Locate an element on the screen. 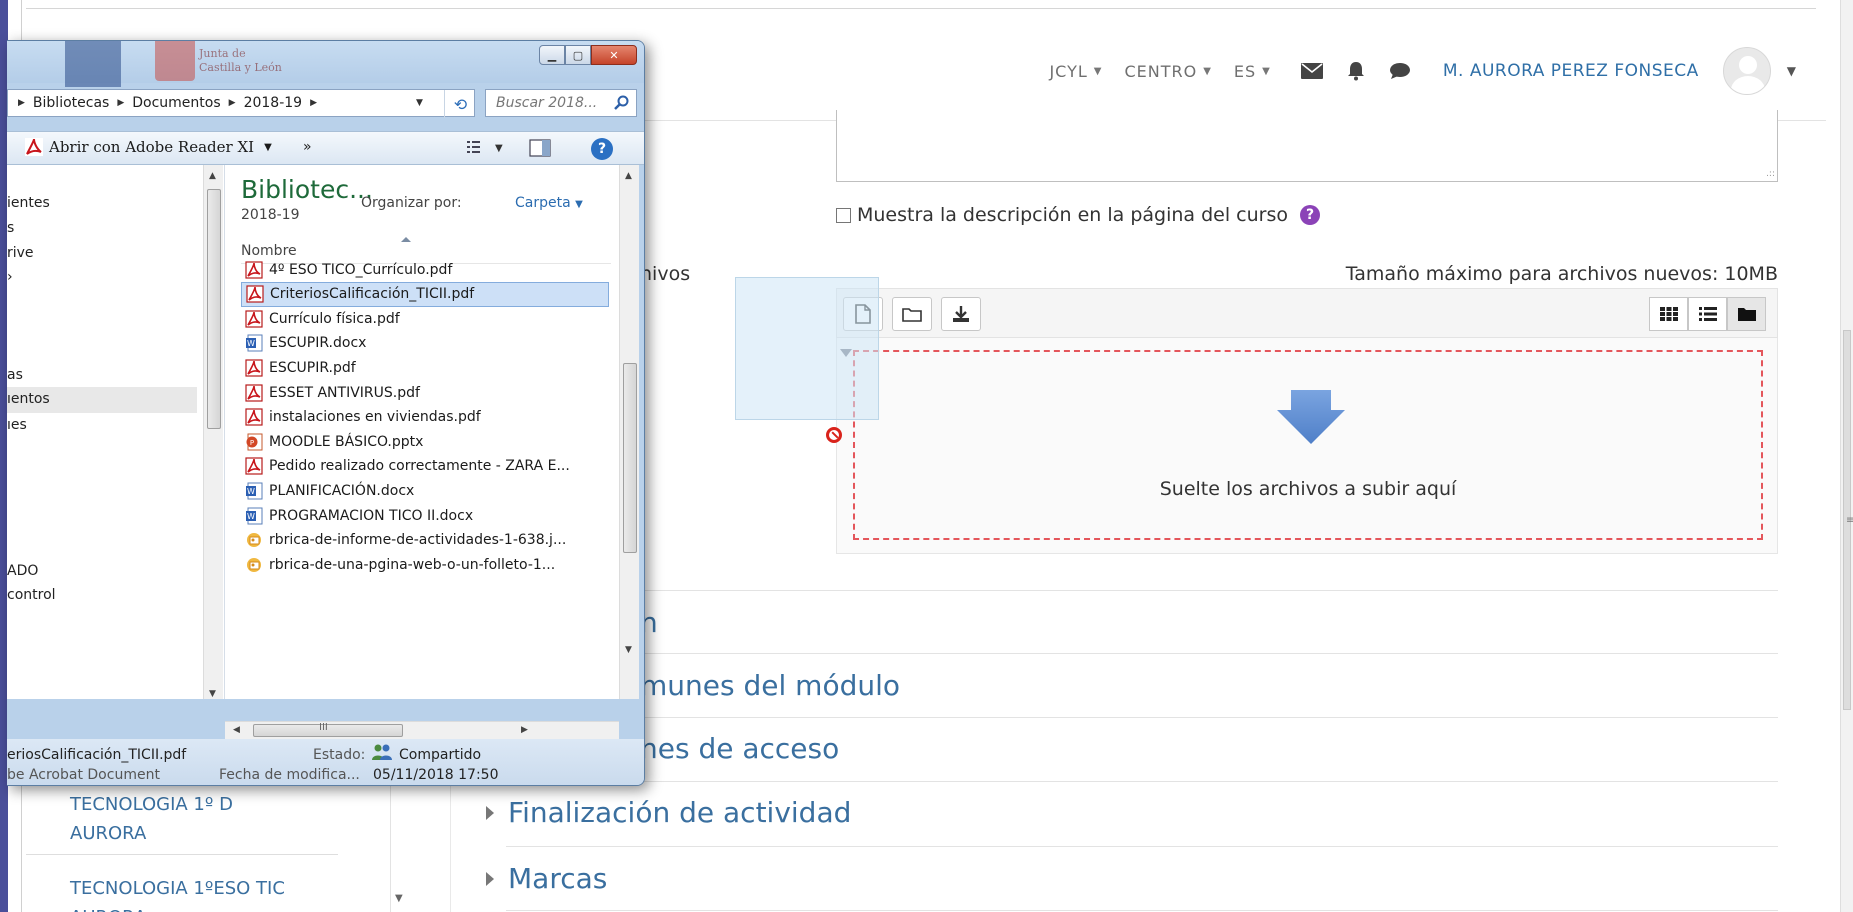 This screenshot has width=1853, height=912. filepicker-area: Suelte los archivos a subir aquí is located at coordinates (1307, 446).